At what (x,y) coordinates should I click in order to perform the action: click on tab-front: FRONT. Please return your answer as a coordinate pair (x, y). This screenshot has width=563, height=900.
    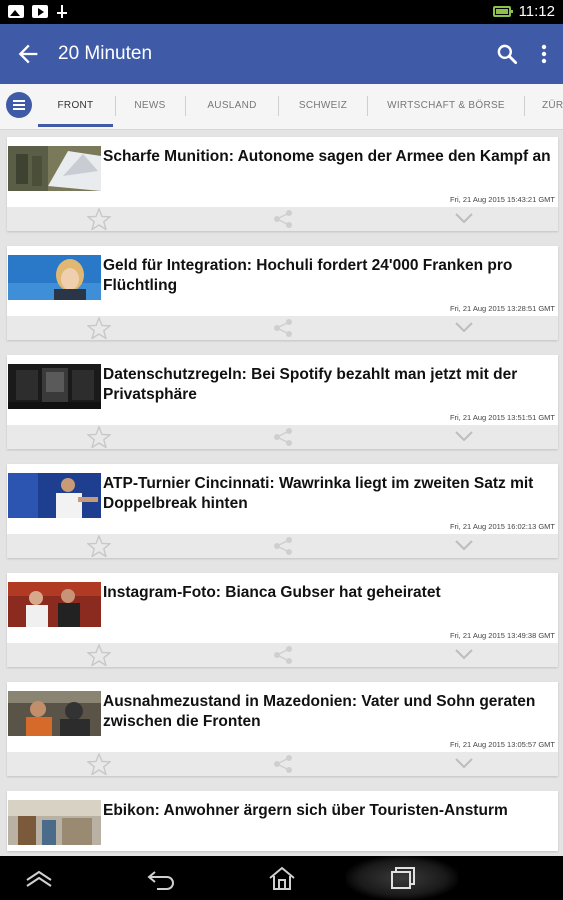
    Looking at the image, I should click on (75, 105).